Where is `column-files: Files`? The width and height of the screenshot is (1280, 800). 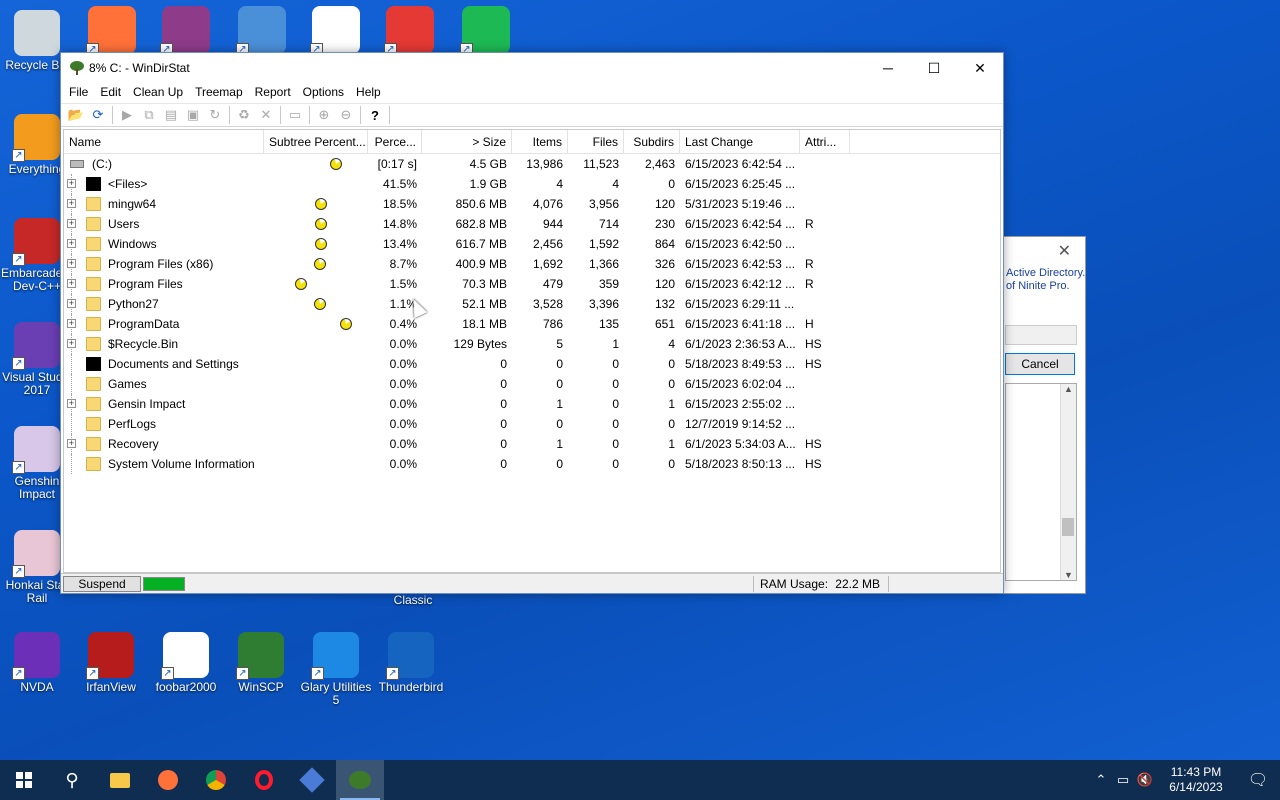
column-files: Files is located at coordinates (596, 142).